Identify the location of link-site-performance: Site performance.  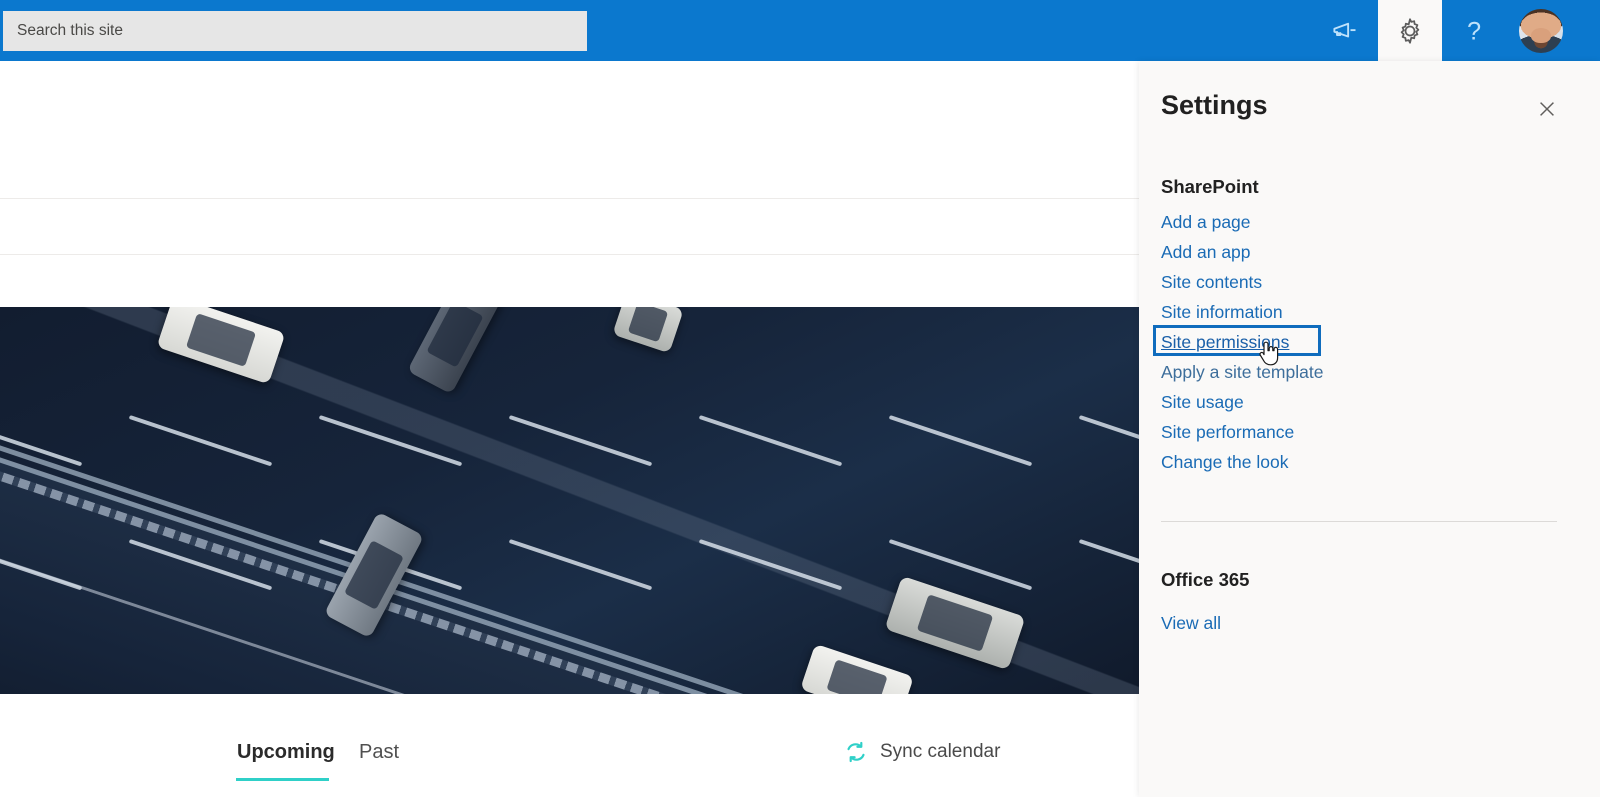
(1227, 432).